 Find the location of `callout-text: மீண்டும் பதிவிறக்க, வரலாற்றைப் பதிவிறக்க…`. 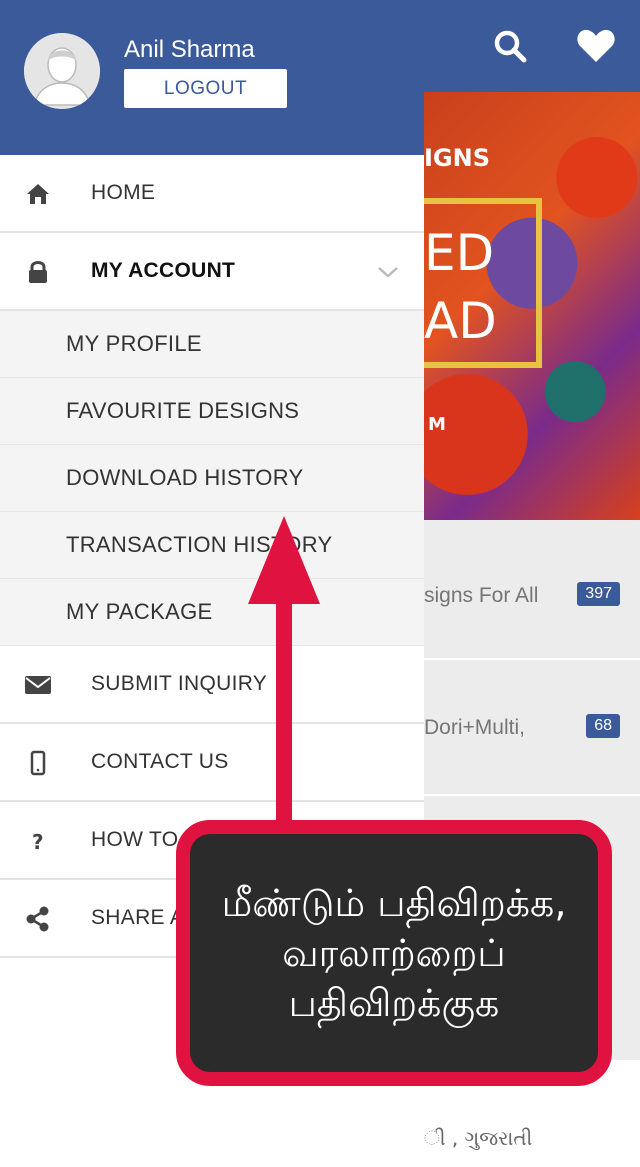

callout-text: மீண்டும் பதிவிறக்க, வரலாற்றைப் பதிவிறக்க… is located at coordinates (394, 953).